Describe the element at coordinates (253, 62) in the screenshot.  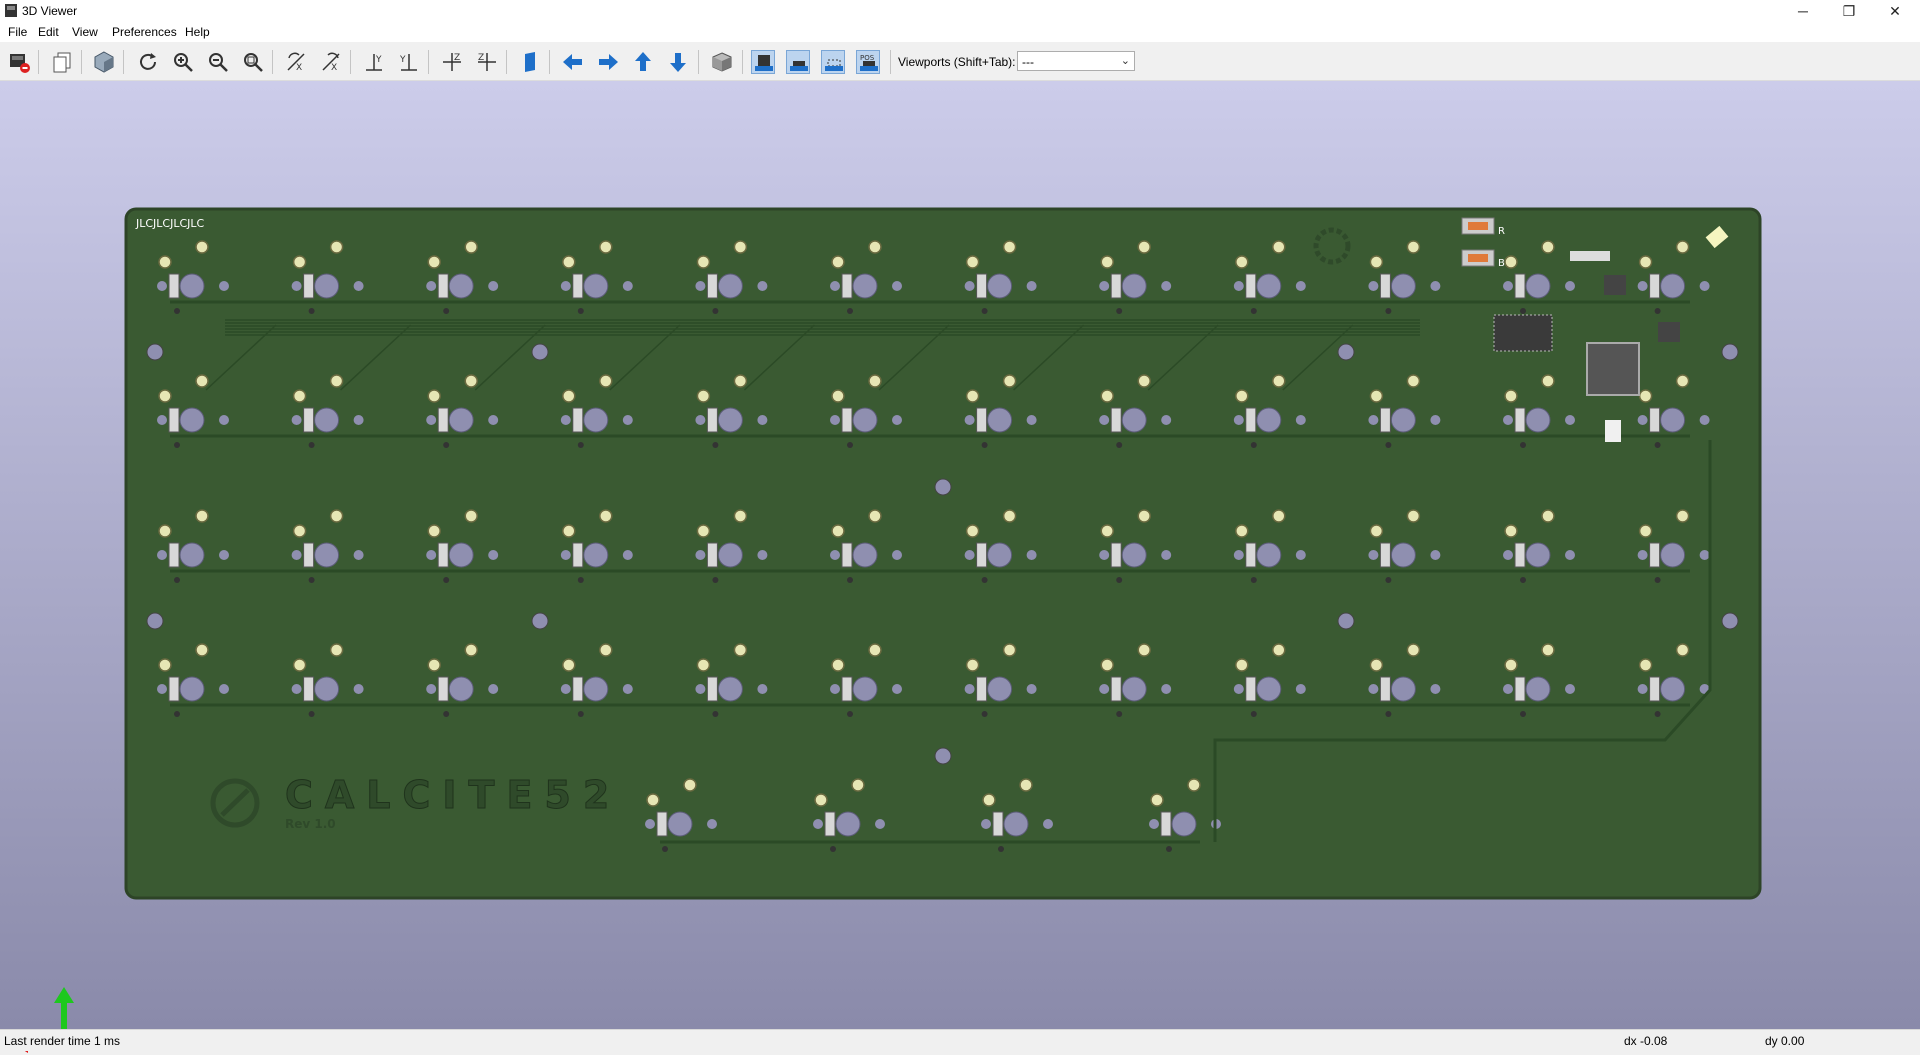
I see `zoom-fit-icon` at that location.